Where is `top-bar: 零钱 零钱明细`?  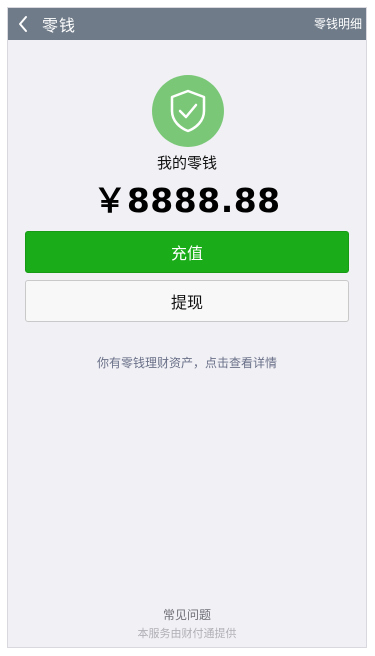
top-bar: 零钱 零钱明细 is located at coordinates (187, 24).